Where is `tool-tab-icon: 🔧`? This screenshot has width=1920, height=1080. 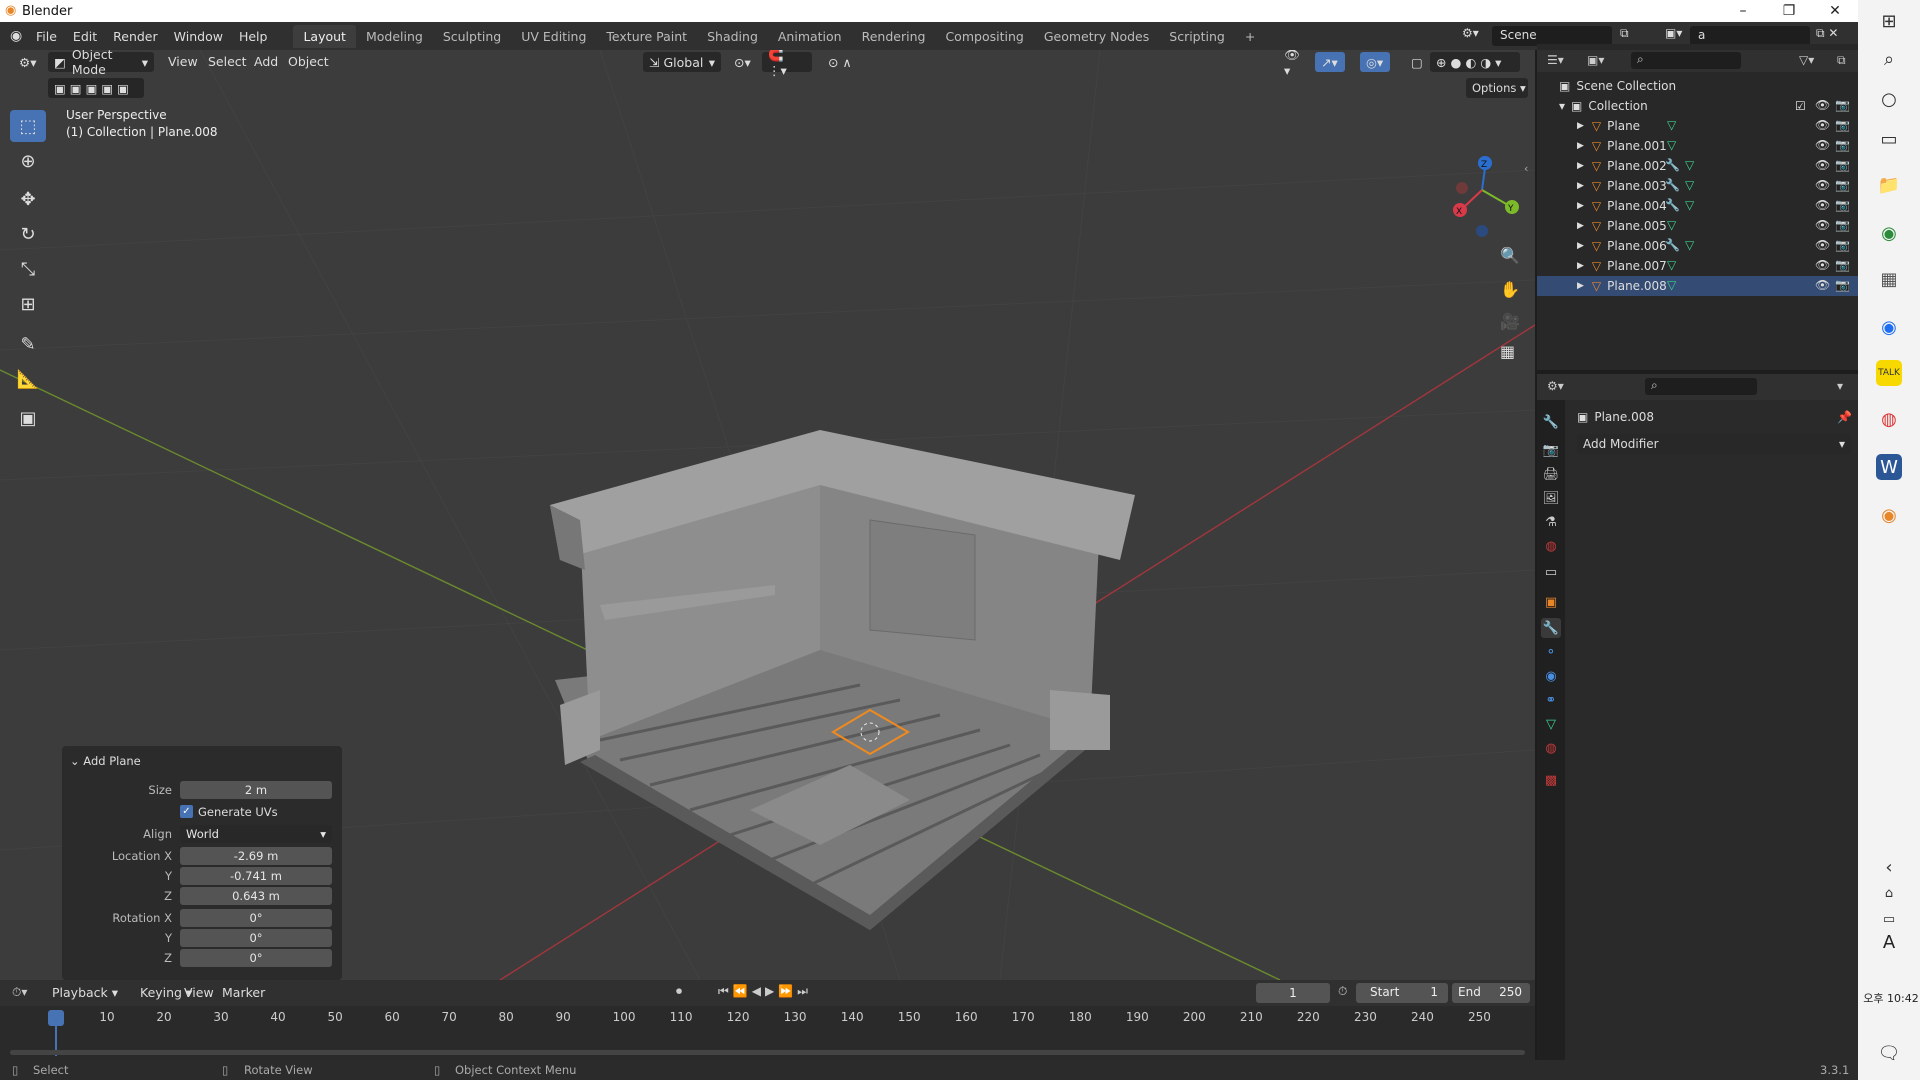
tool-tab-icon: 🔧 is located at coordinates (1551, 422).